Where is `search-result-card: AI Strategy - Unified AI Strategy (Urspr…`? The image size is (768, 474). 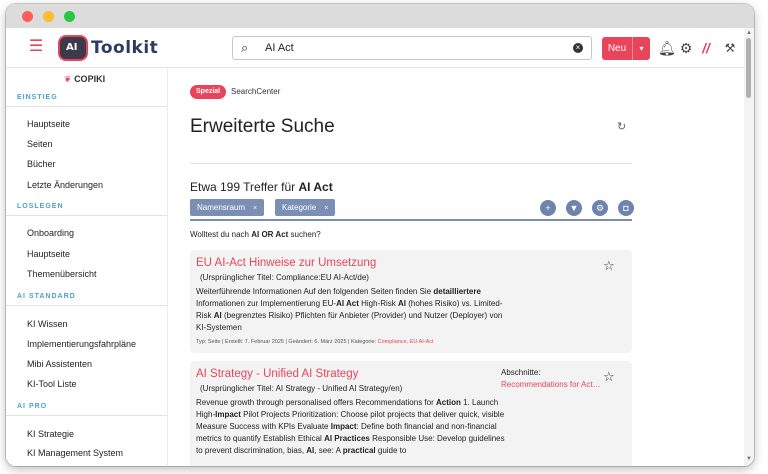
search-result-card: AI Strategy - Unified AI Strategy (Urspr… is located at coordinates (411, 413).